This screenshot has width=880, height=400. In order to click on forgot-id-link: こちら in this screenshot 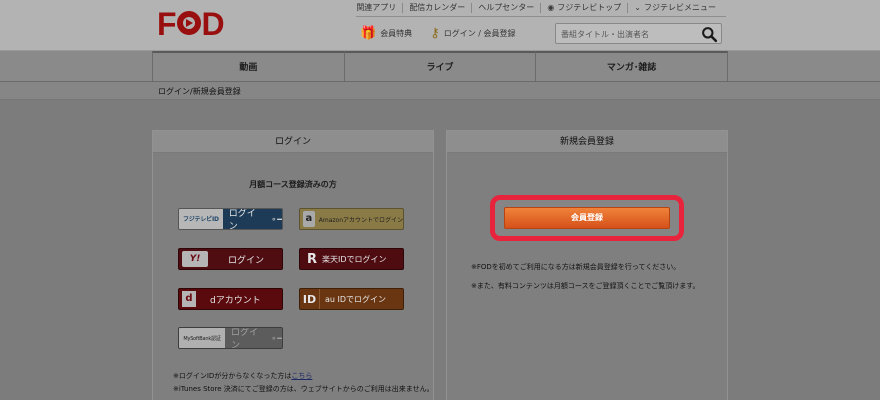, I will do `click(301, 376)`.